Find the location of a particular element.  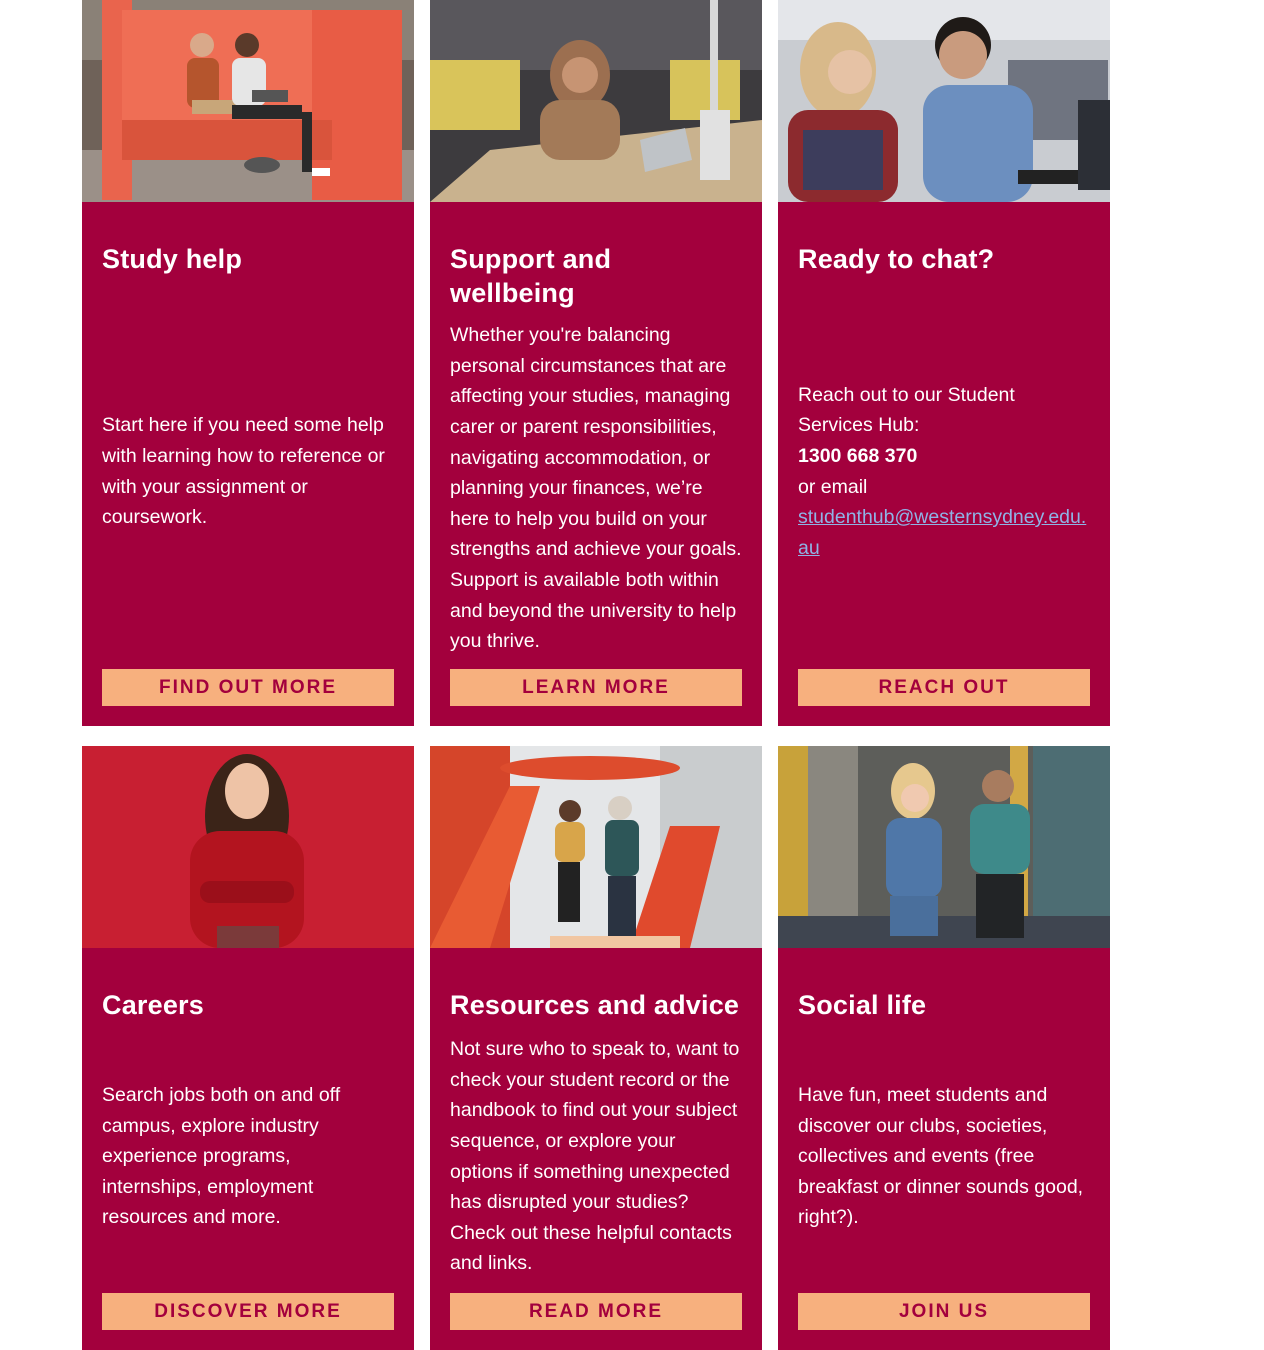

email-link: studenthub@westernsydney.edu.au is located at coordinates (944, 532).